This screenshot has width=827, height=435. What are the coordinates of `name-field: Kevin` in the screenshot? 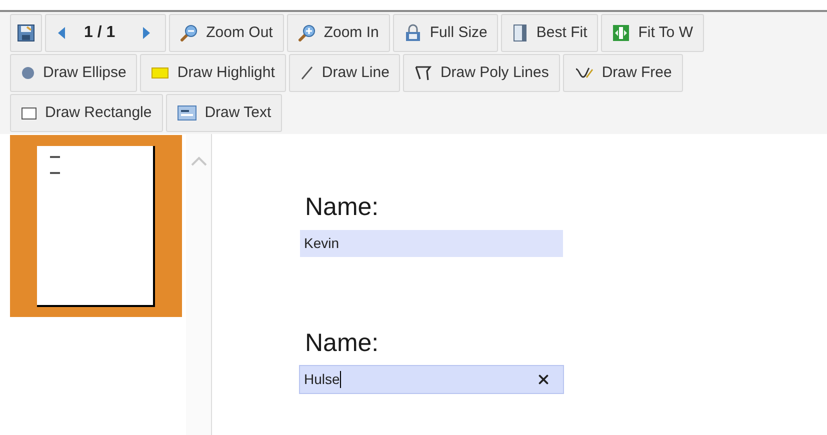 It's located at (431, 243).